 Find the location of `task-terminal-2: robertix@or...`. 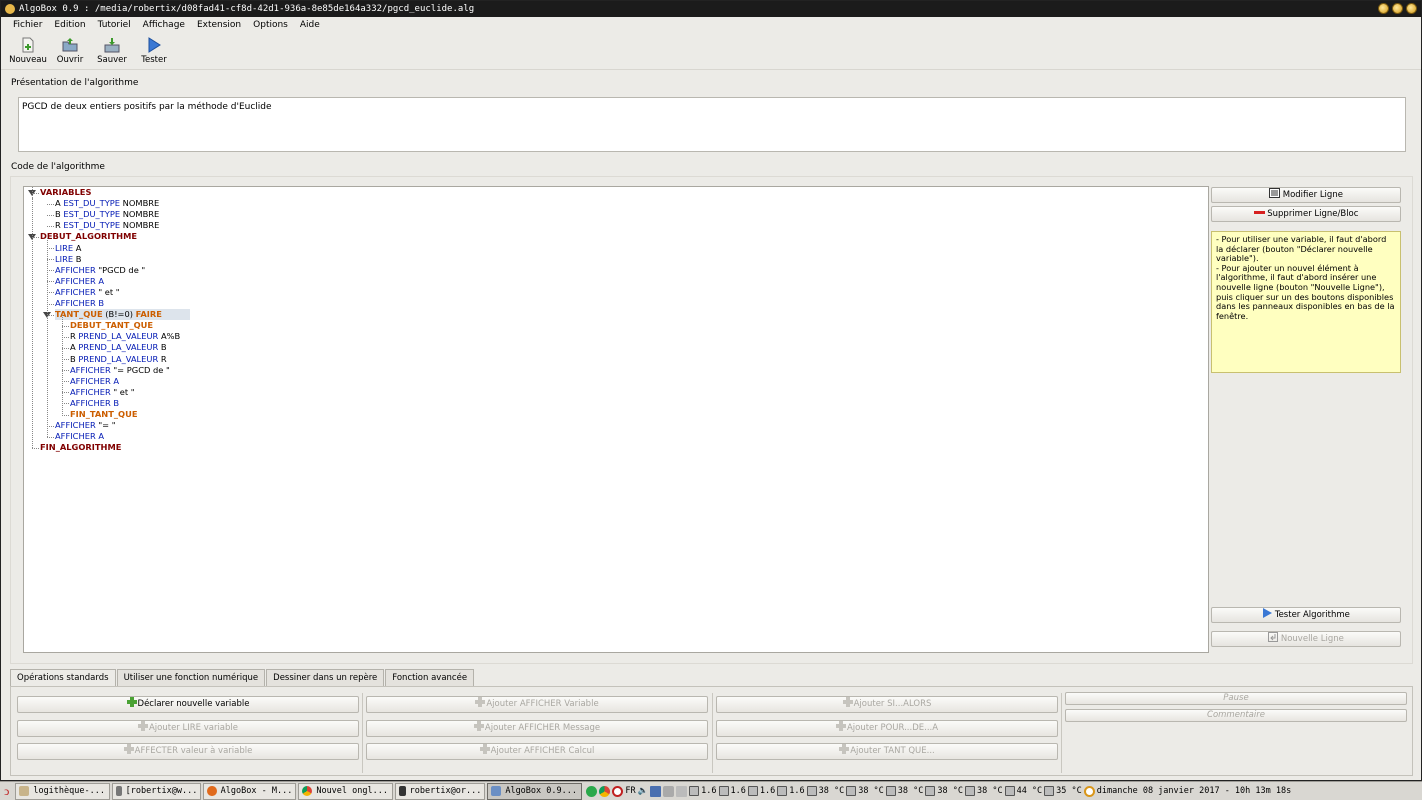

task-terminal-2: robertix@or... is located at coordinates (440, 791).